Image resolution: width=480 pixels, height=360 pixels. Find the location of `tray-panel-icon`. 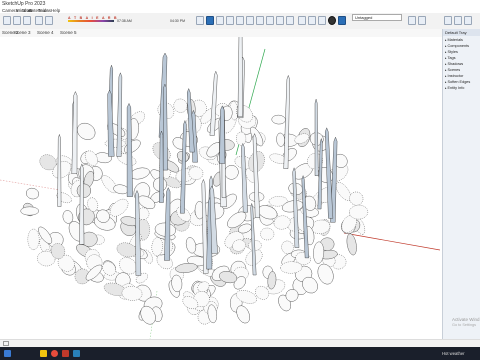

tray-panel-icon is located at coordinates (458, 20).